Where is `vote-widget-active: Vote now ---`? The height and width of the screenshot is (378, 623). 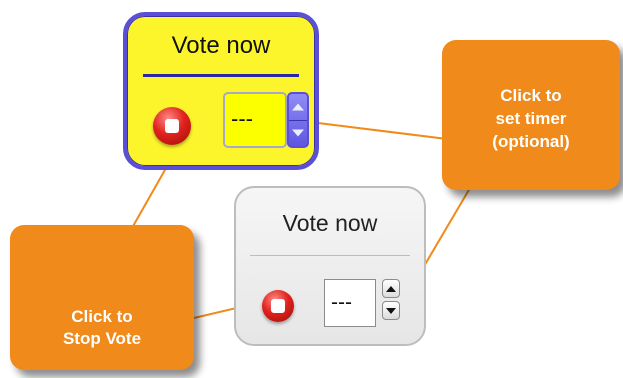 vote-widget-active: Vote now --- is located at coordinates (221, 91).